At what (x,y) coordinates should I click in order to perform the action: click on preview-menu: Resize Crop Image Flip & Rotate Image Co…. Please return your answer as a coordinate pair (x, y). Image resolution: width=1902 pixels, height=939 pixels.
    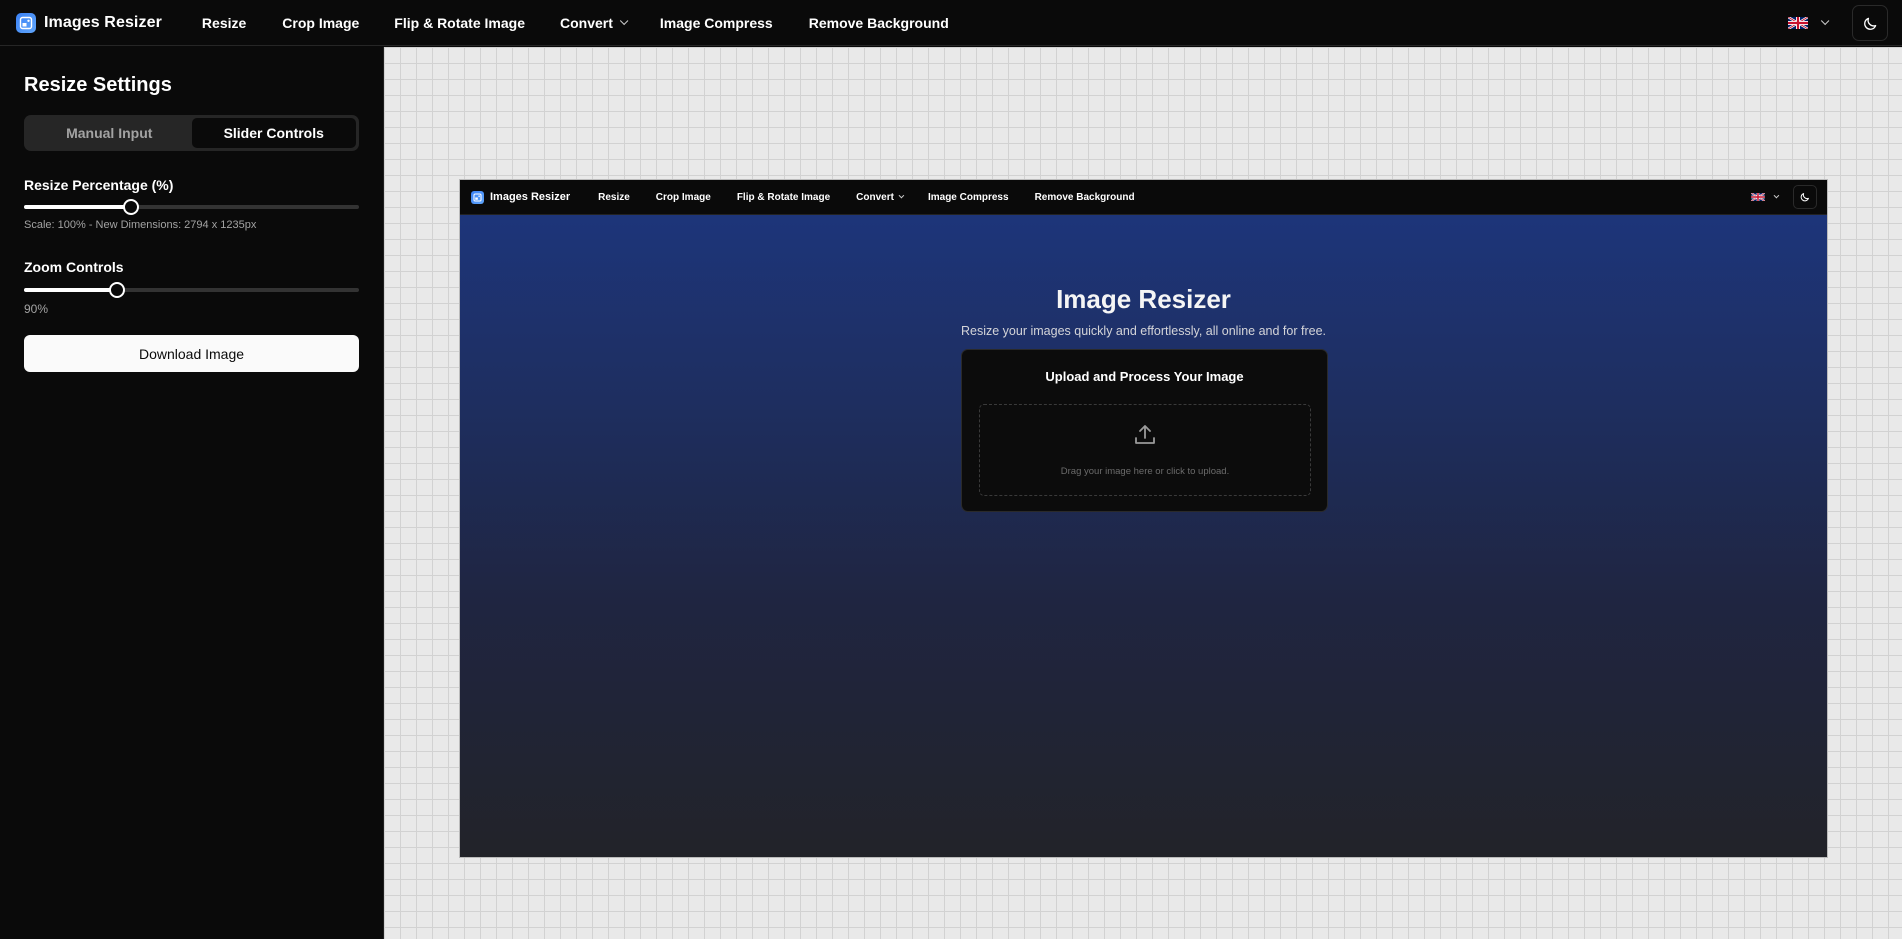
    Looking at the image, I should click on (879, 197).